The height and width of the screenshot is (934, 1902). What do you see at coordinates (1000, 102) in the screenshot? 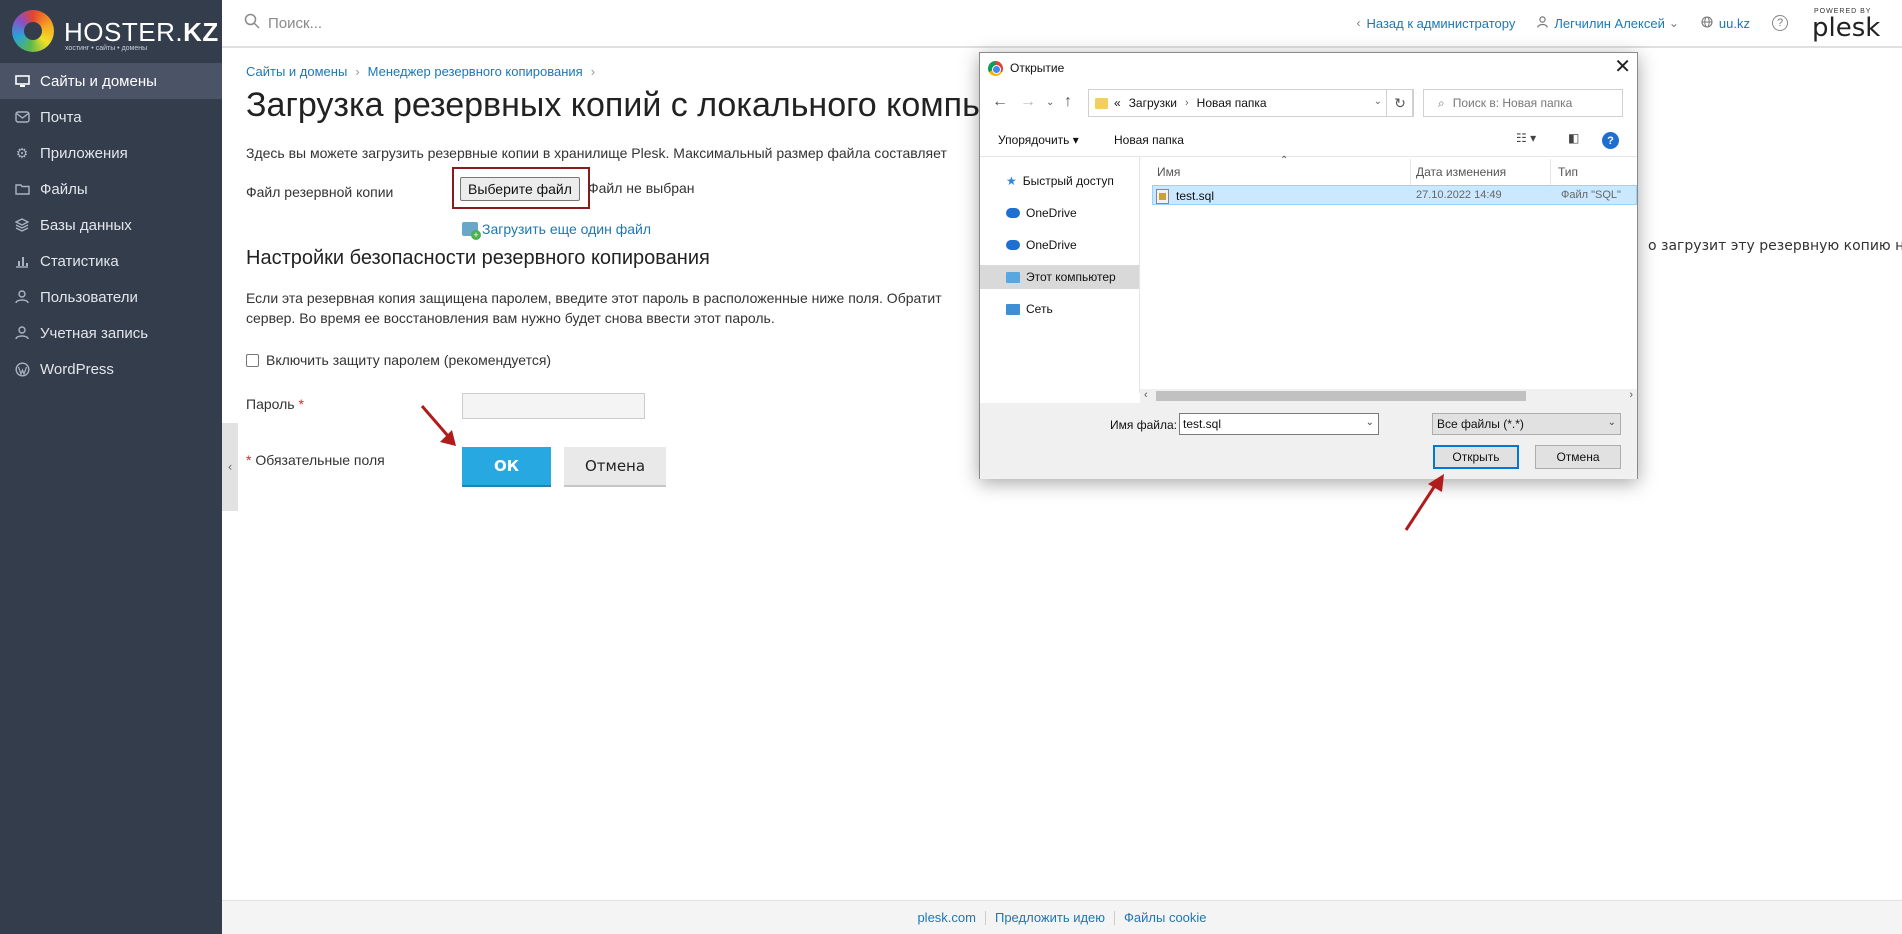
I see `back-arrow-icon: ←` at bounding box center [1000, 102].